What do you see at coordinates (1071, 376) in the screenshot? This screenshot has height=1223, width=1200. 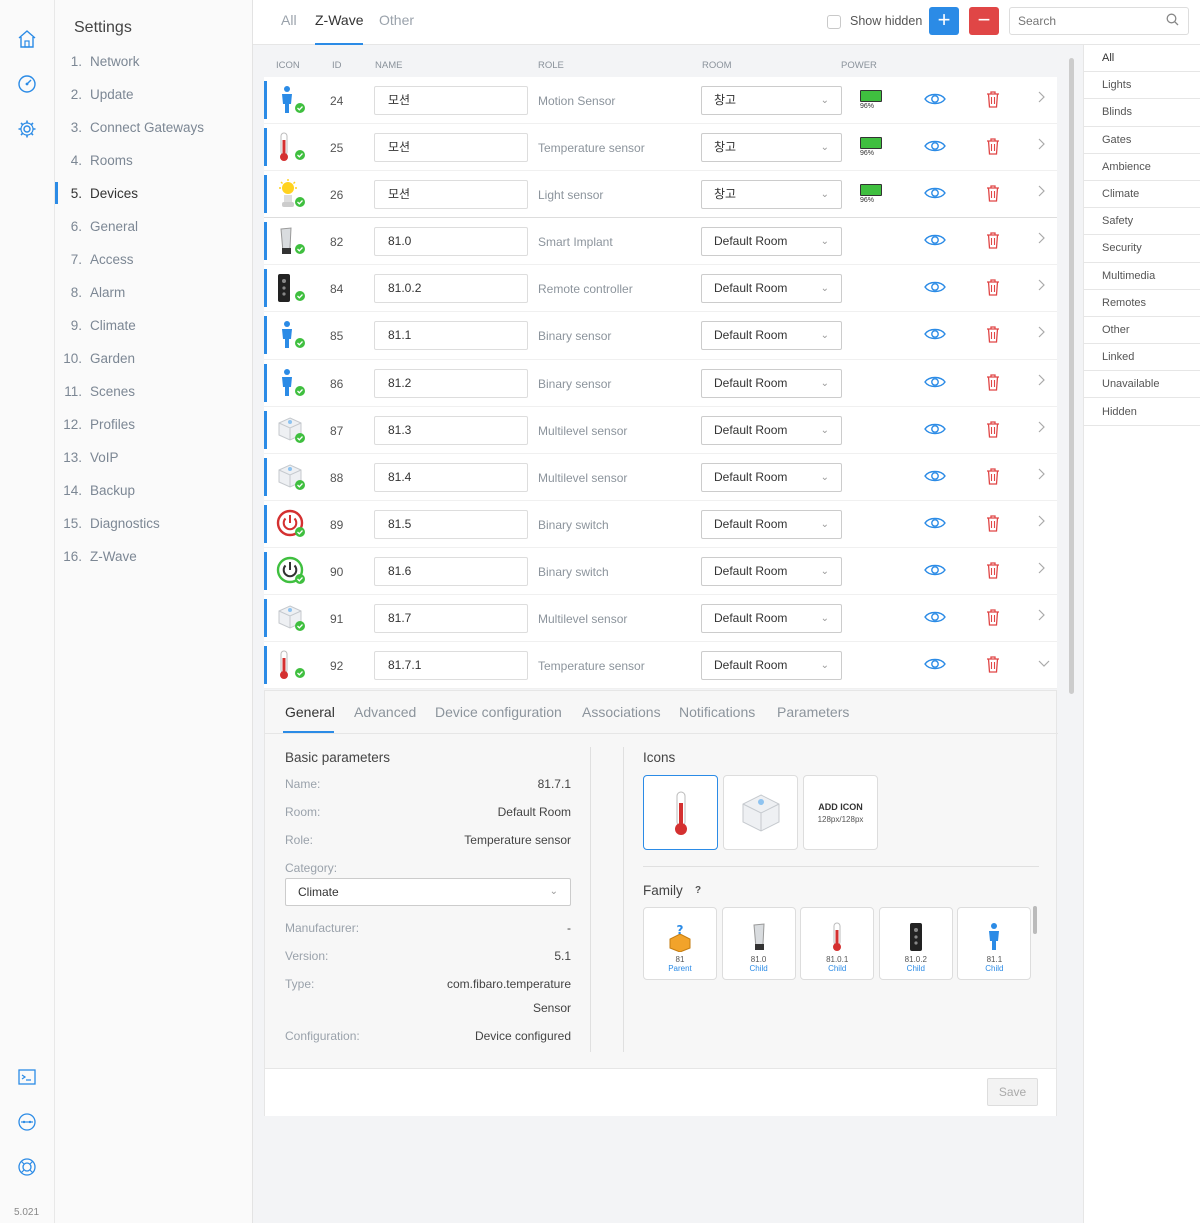 I see `list-scrollbar` at bounding box center [1071, 376].